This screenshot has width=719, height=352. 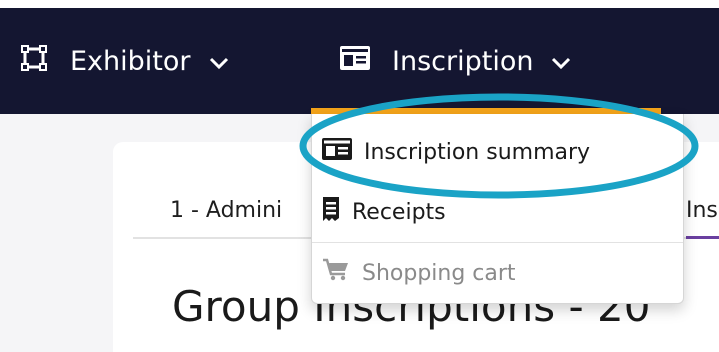 I want to click on menu-item-shopping-cart: Shopping cart, so click(x=497, y=273).